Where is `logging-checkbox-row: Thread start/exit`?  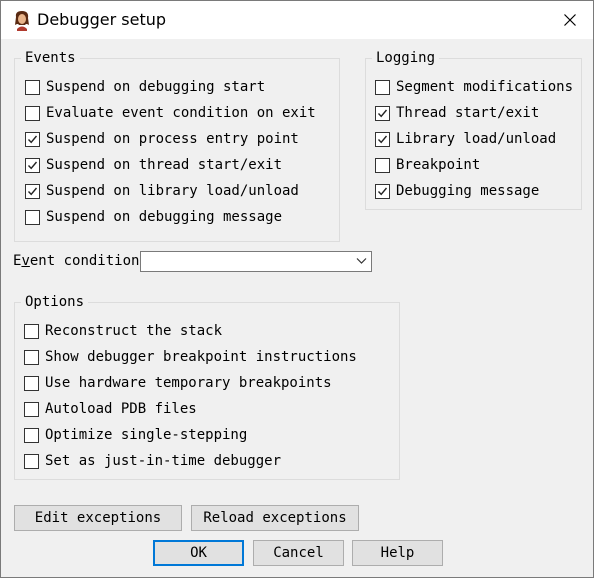
logging-checkbox-row: Thread start/exit is located at coordinates (457, 113).